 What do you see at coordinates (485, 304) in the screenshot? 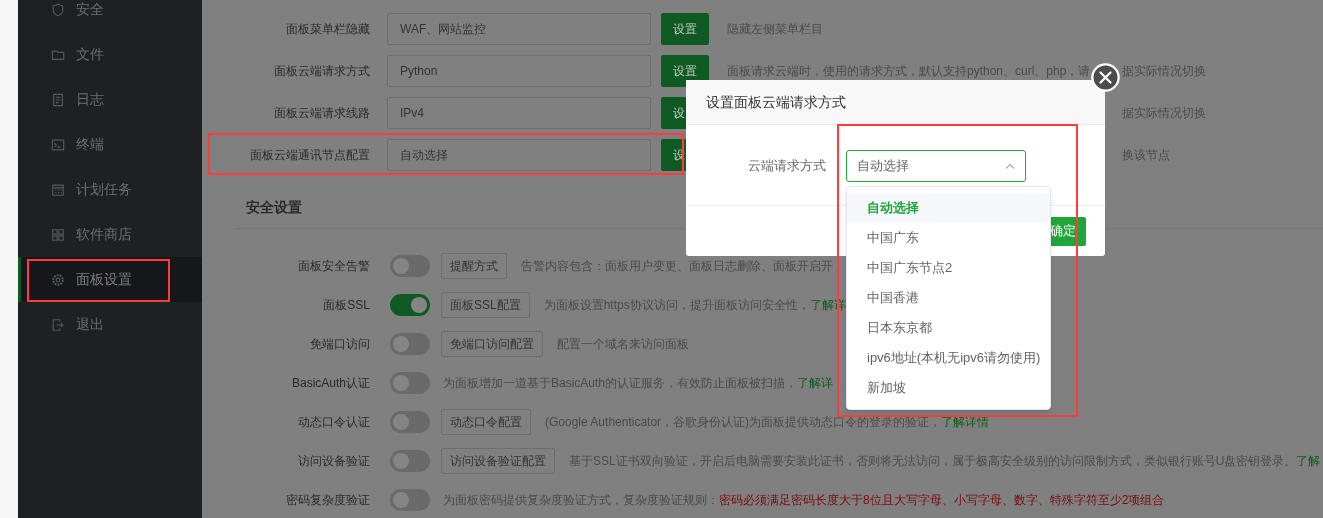
I see `config-button: 面板SSL配置` at bounding box center [485, 304].